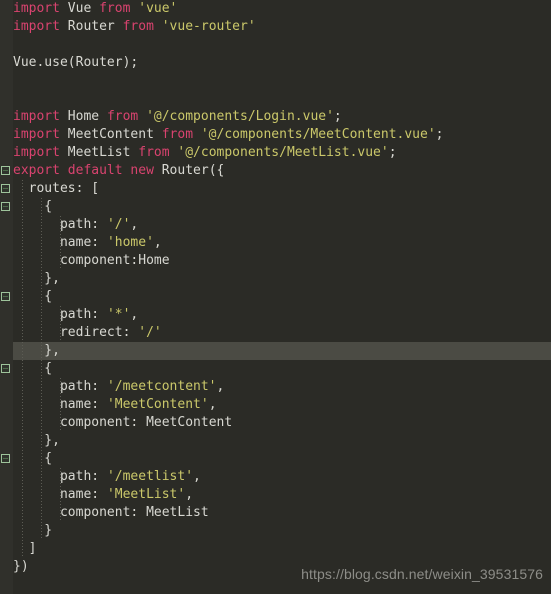 The height and width of the screenshot is (594, 551). What do you see at coordinates (91, 26) in the screenshot?
I see `code-token: Router` at bounding box center [91, 26].